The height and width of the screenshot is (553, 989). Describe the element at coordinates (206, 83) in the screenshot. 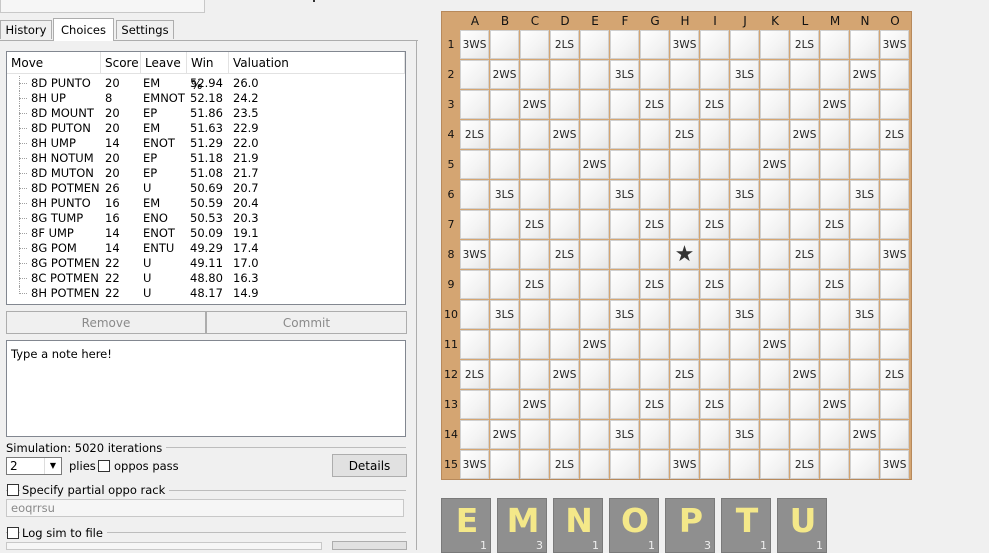

I see `table-row: 8D PUNTO 20 EM 52.94 26.0` at that location.